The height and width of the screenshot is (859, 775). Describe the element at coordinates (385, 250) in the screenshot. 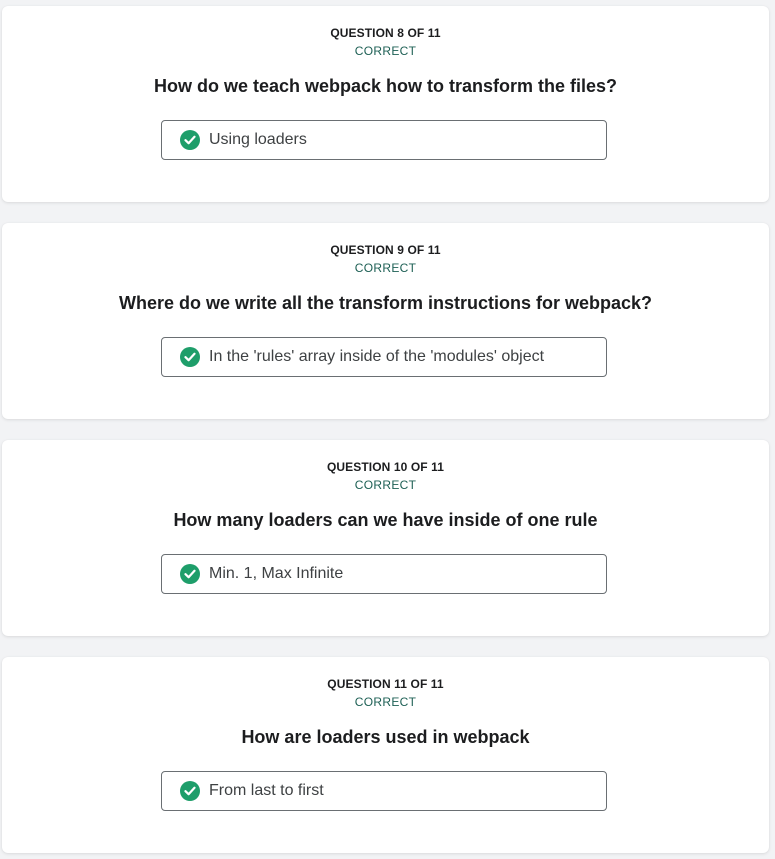

I see `question-number: QUESTION 9 OF 11` at that location.